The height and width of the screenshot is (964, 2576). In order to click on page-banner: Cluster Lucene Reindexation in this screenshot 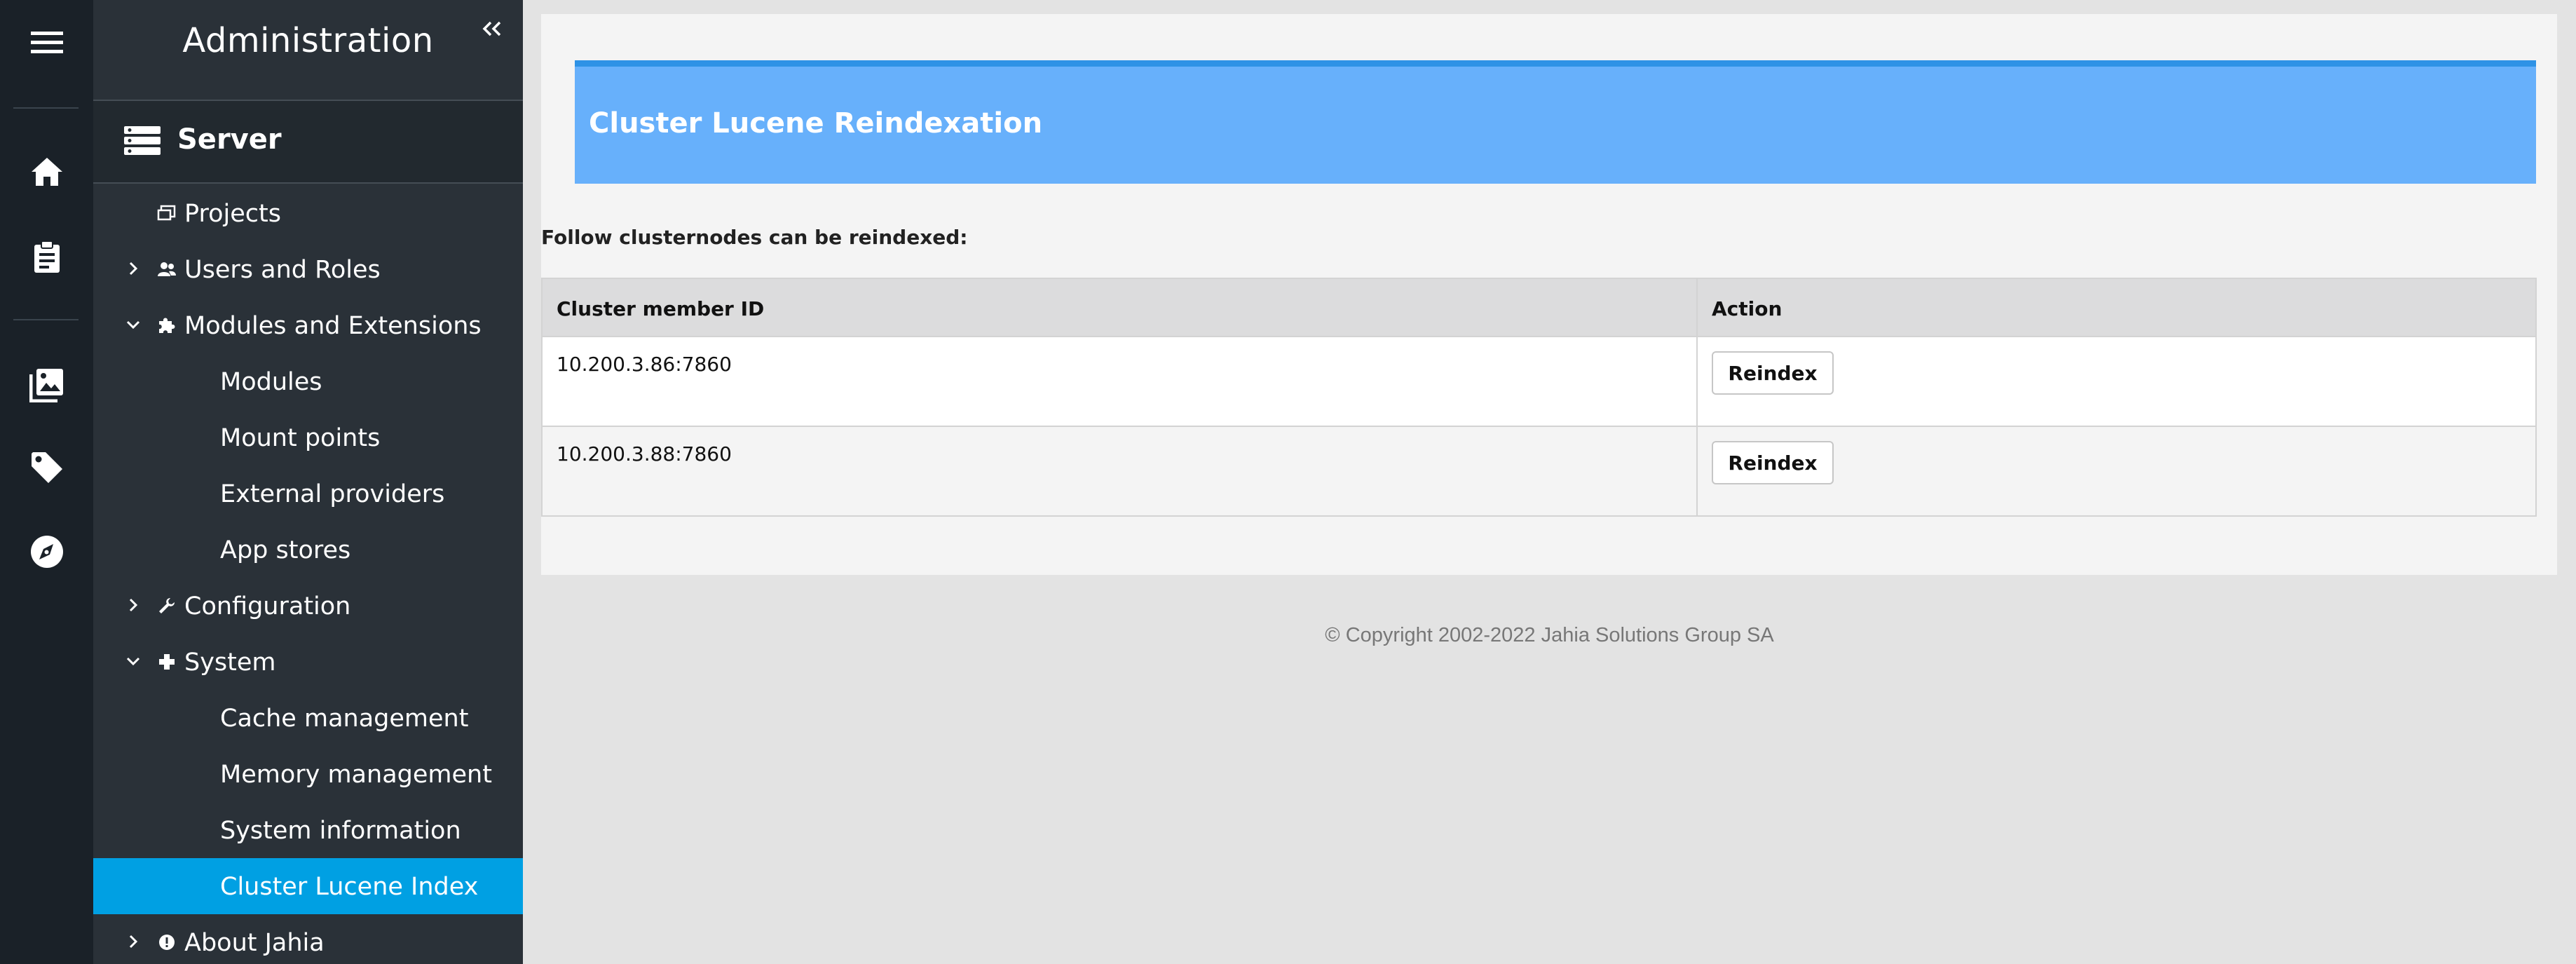, I will do `click(1555, 122)`.